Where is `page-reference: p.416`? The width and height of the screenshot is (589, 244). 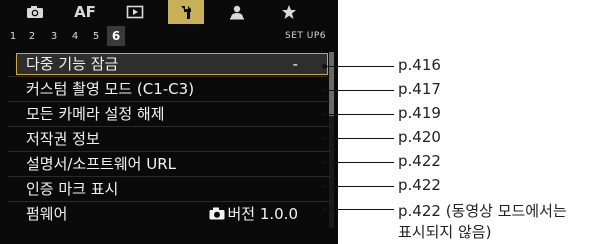
page-reference: p.416 is located at coordinates (419, 65).